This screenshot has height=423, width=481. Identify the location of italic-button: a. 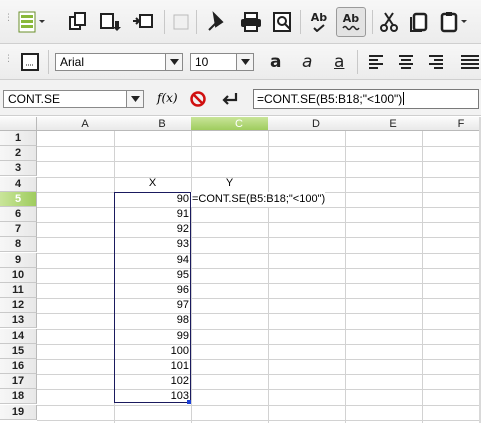
(307, 62).